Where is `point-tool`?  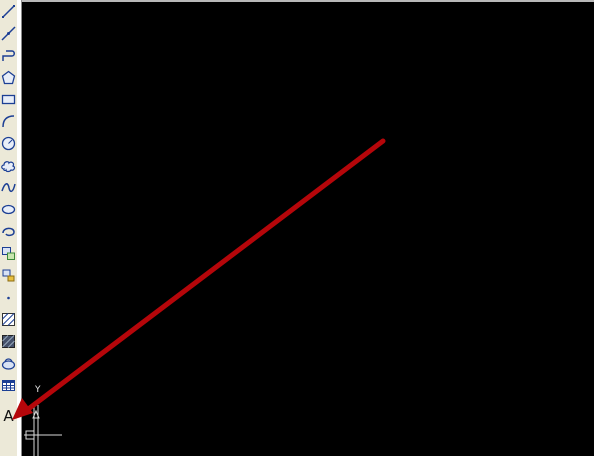
point-tool is located at coordinates (8, 297).